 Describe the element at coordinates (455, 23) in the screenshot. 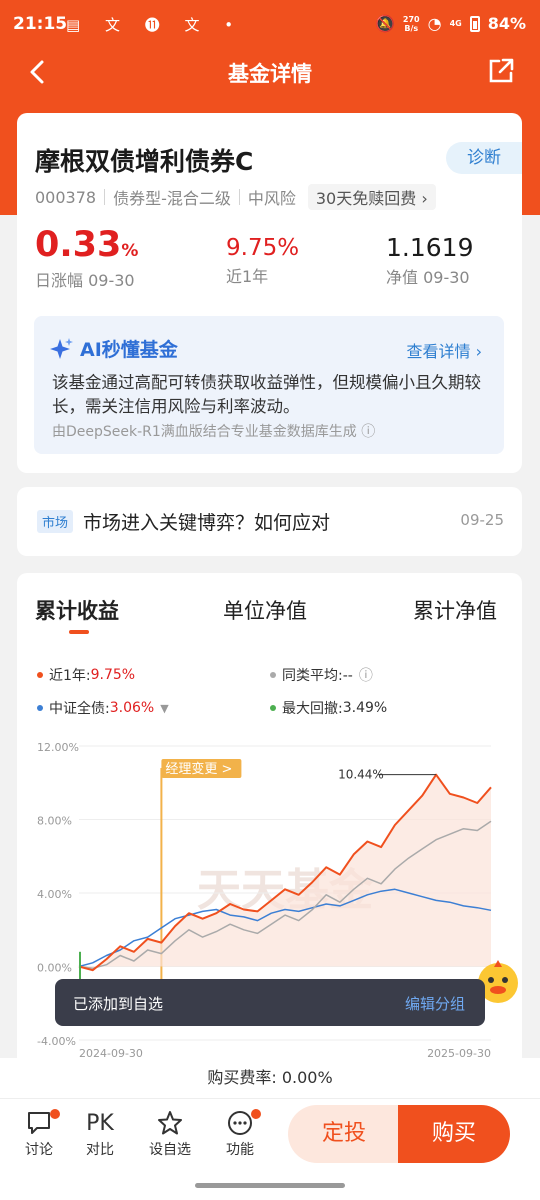

I see `signal-label: 4G` at that location.